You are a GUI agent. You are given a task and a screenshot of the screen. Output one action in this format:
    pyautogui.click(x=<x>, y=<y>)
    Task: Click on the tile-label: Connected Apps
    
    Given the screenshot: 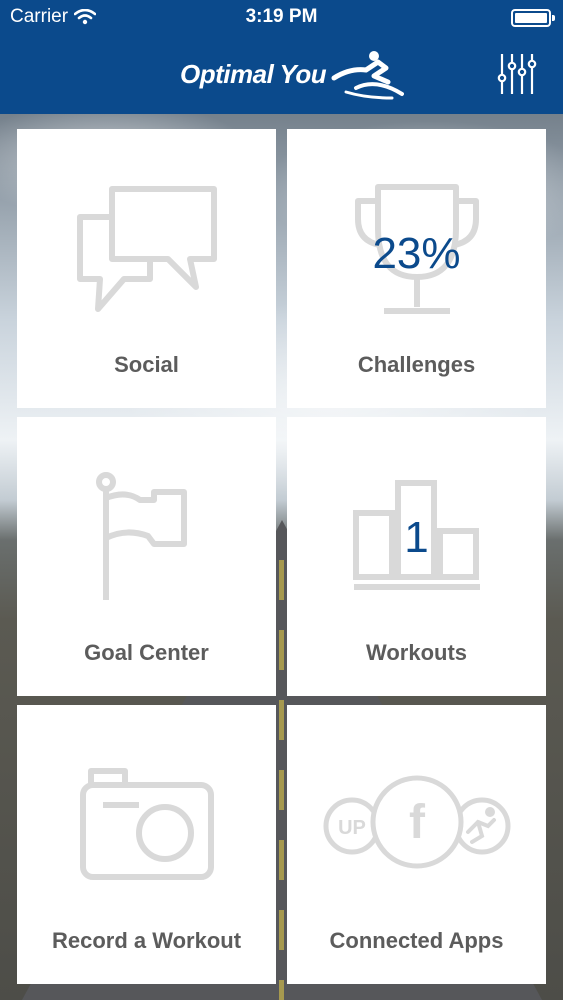 What is the action you would take?
    pyautogui.click(x=416, y=940)
    